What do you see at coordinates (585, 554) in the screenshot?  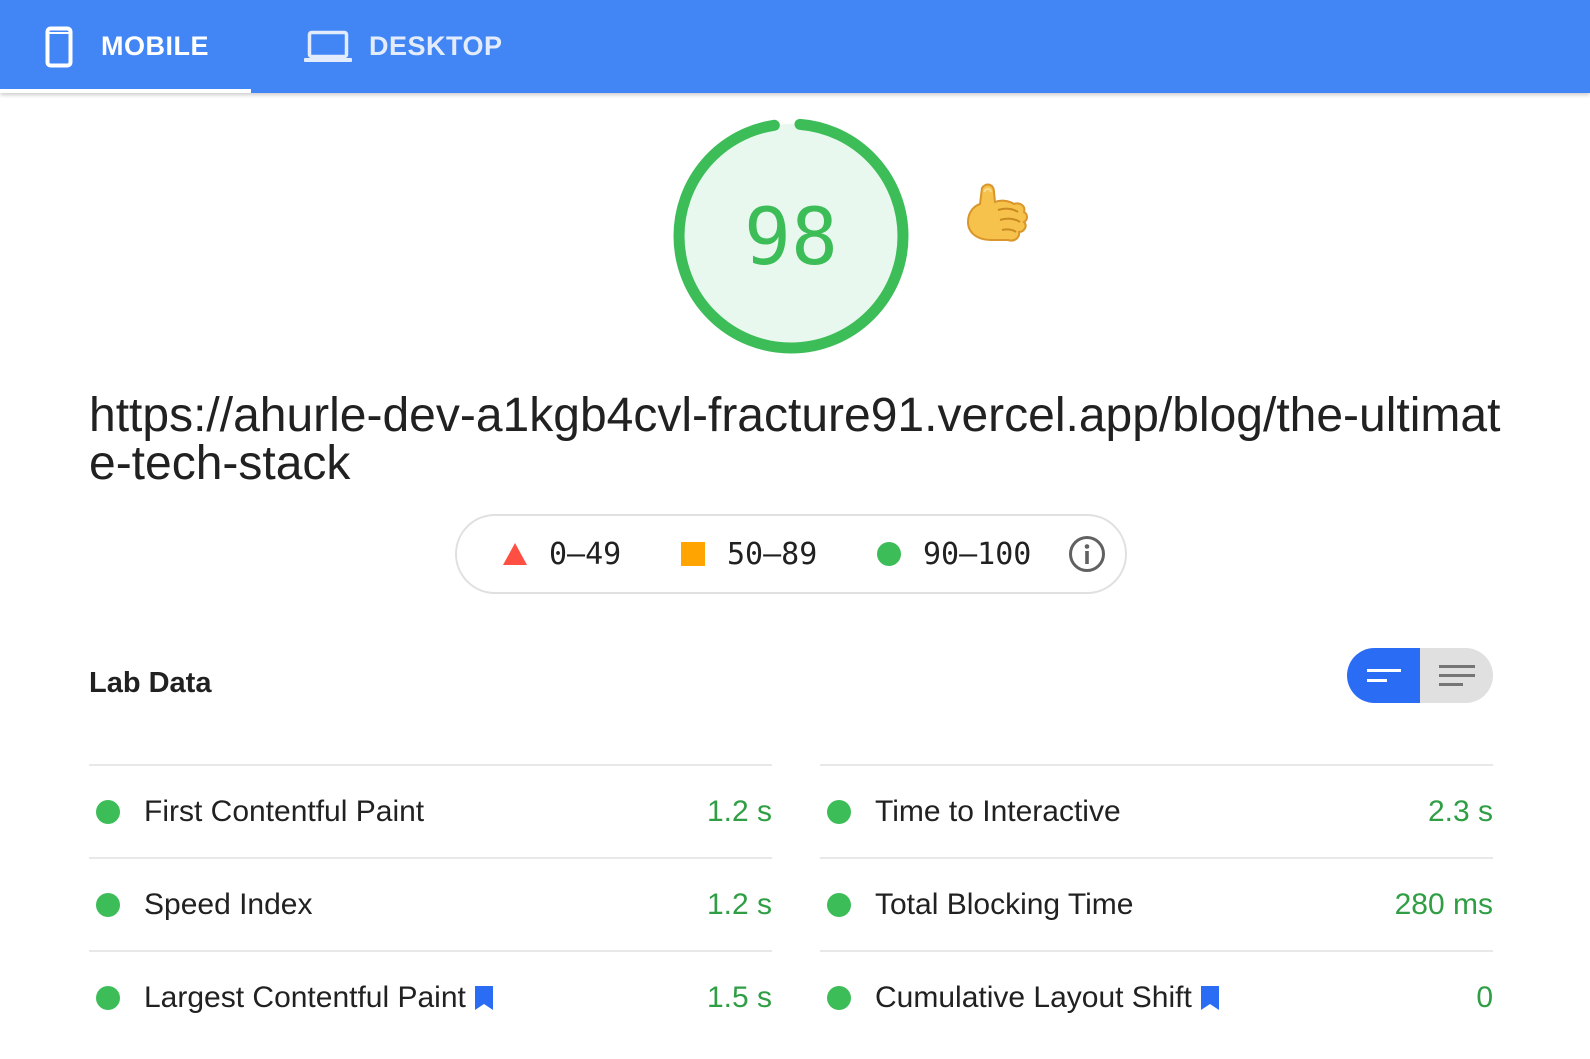 I see `legend-fail-range: 0–49` at bounding box center [585, 554].